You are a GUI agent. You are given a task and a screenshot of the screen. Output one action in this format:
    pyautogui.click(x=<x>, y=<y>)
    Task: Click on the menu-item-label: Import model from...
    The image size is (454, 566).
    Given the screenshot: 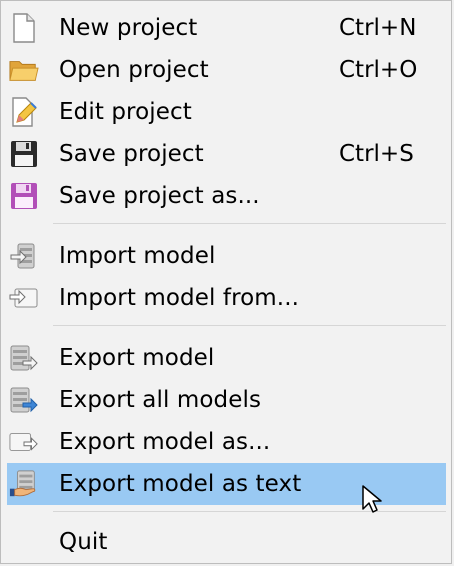 What is the action you would take?
    pyautogui.click(x=179, y=298)
    